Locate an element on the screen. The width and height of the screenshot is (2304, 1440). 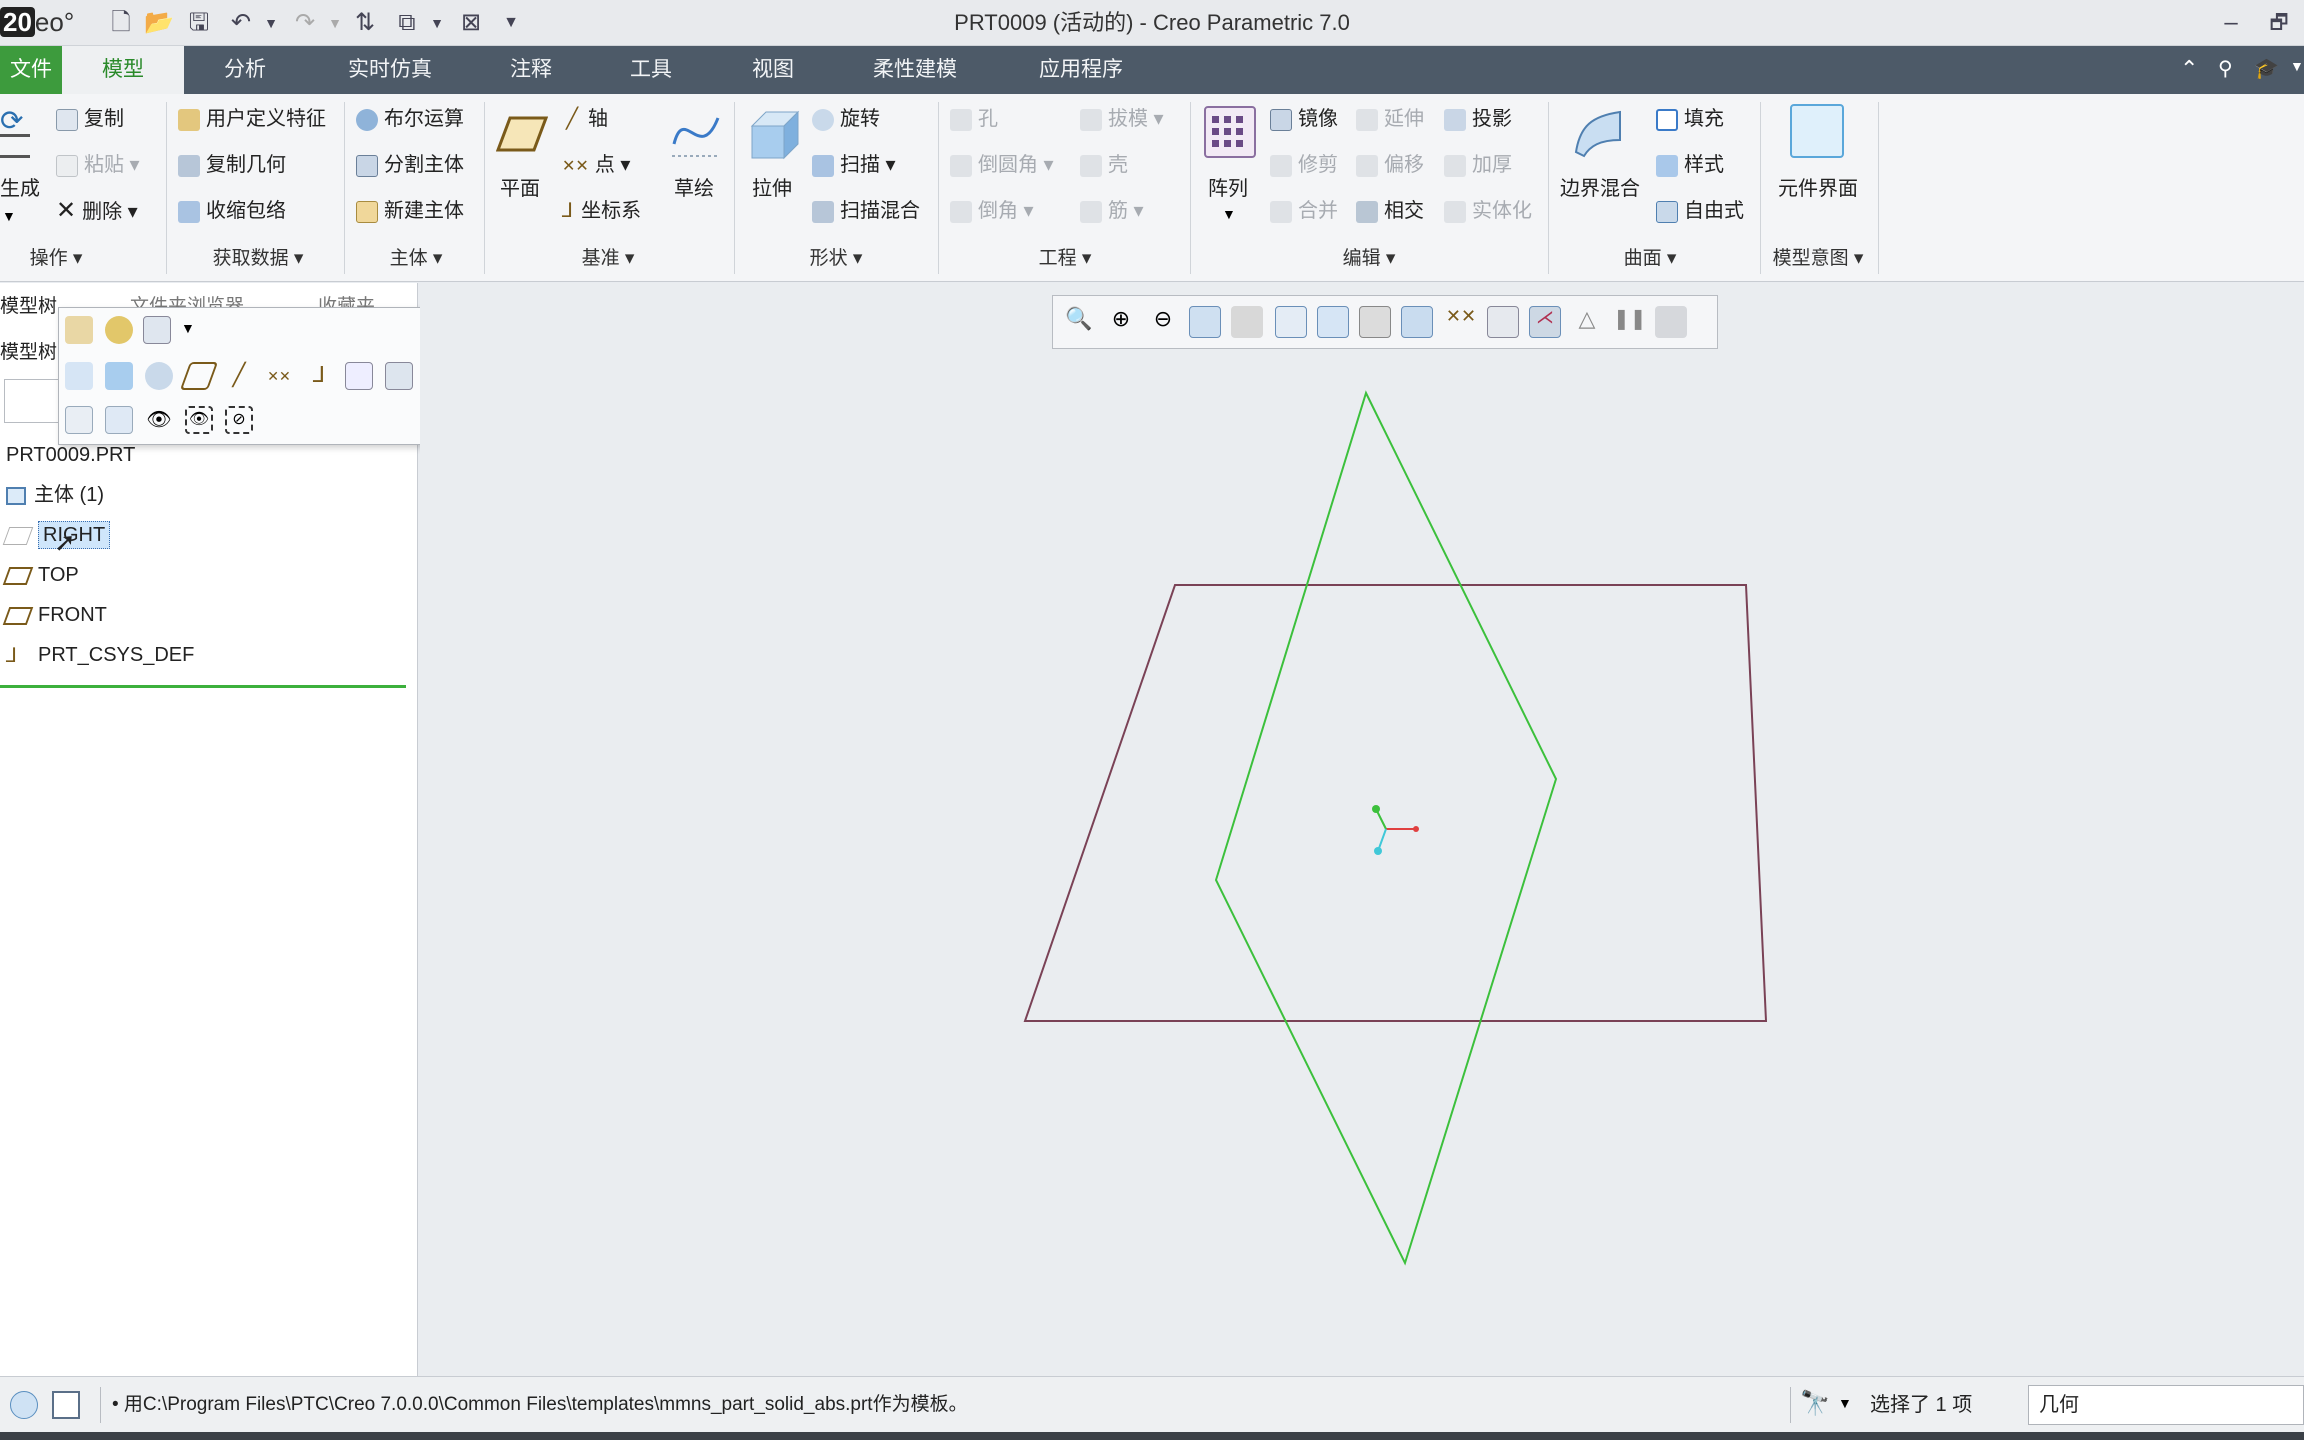
perspective-icon is located at coordinates (1375, 322).